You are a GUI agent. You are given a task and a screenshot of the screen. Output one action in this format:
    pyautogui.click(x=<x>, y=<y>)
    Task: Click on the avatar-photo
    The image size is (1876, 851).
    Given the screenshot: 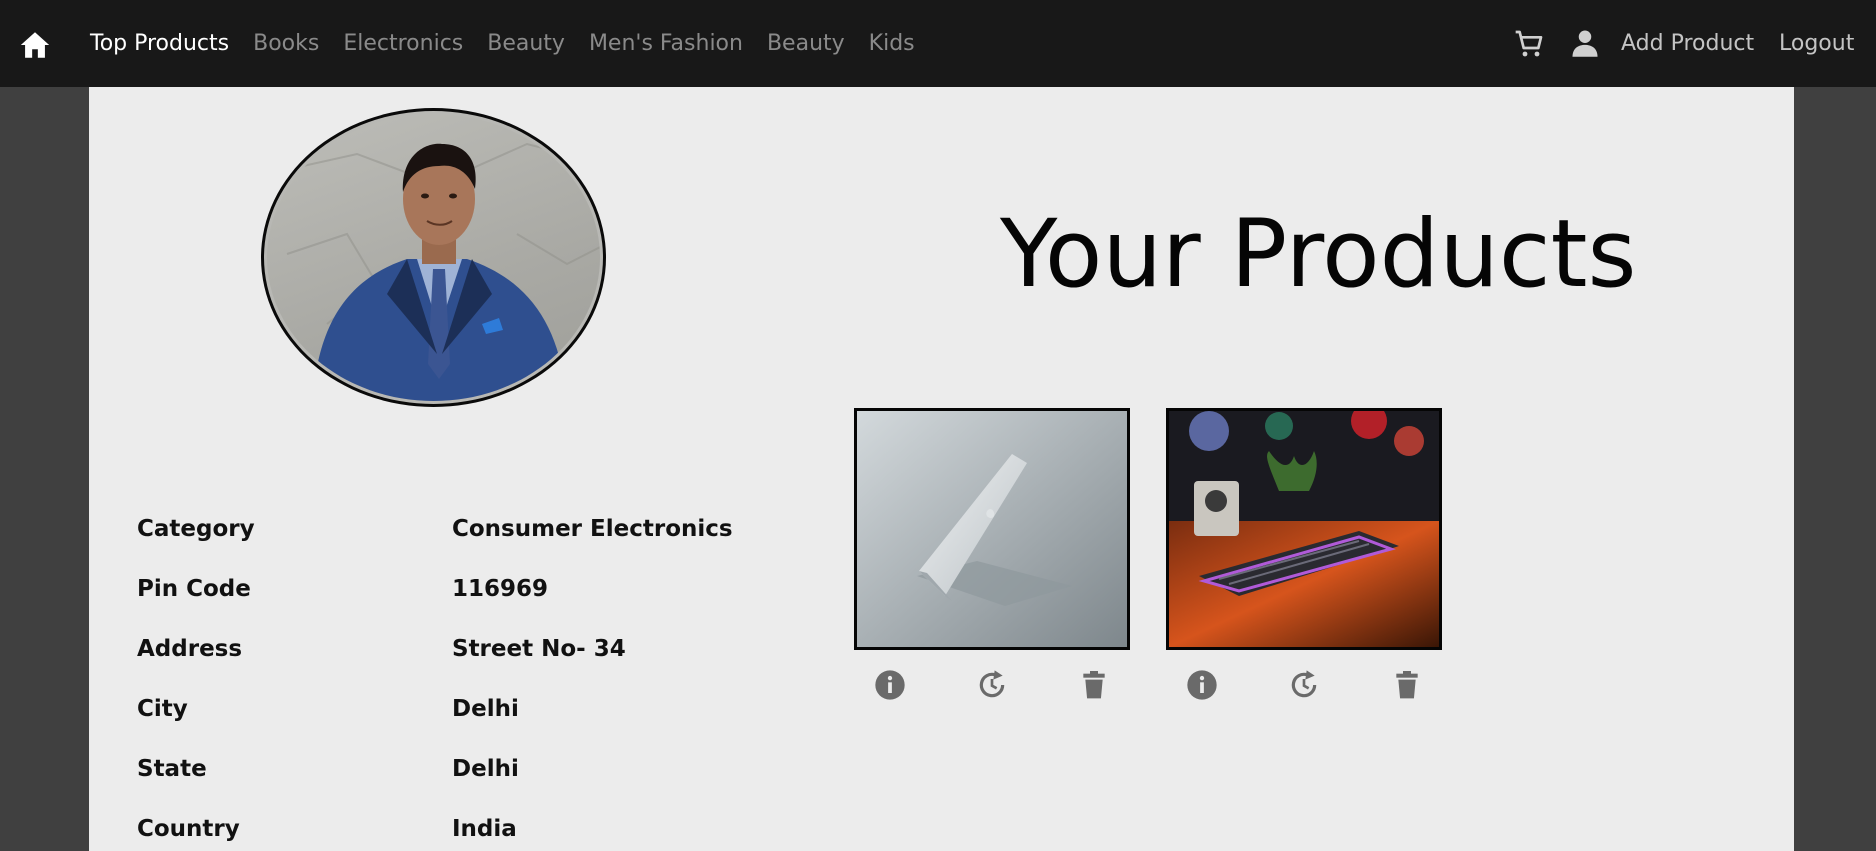 What is the action you would take?
    pyautogui.click(x=433, y=257)
    